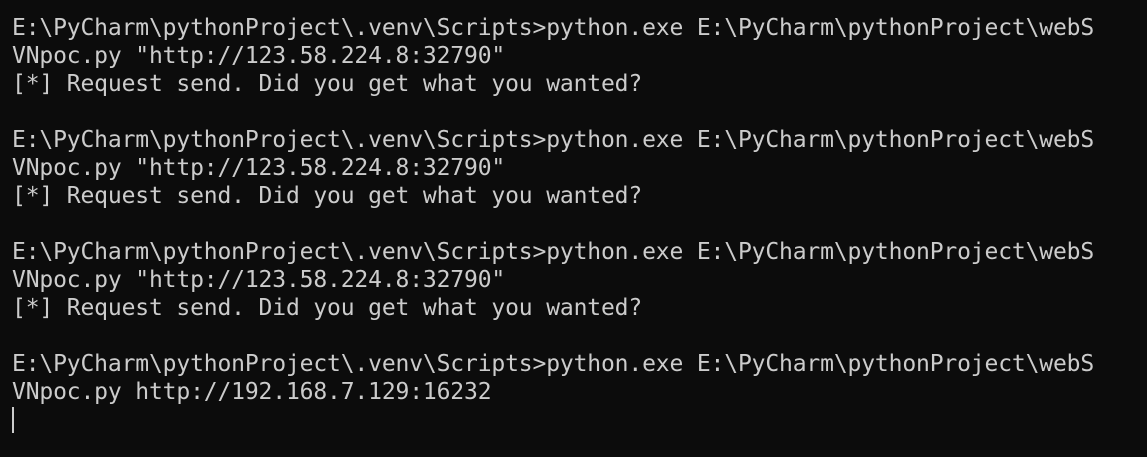 This screenshot has height=457, width=1147. Describe the element at coordinates (252, 392) in the screenshot. I see `command-line-continuation: VNpoc.py http://192.168.7.129:16232` at that location.